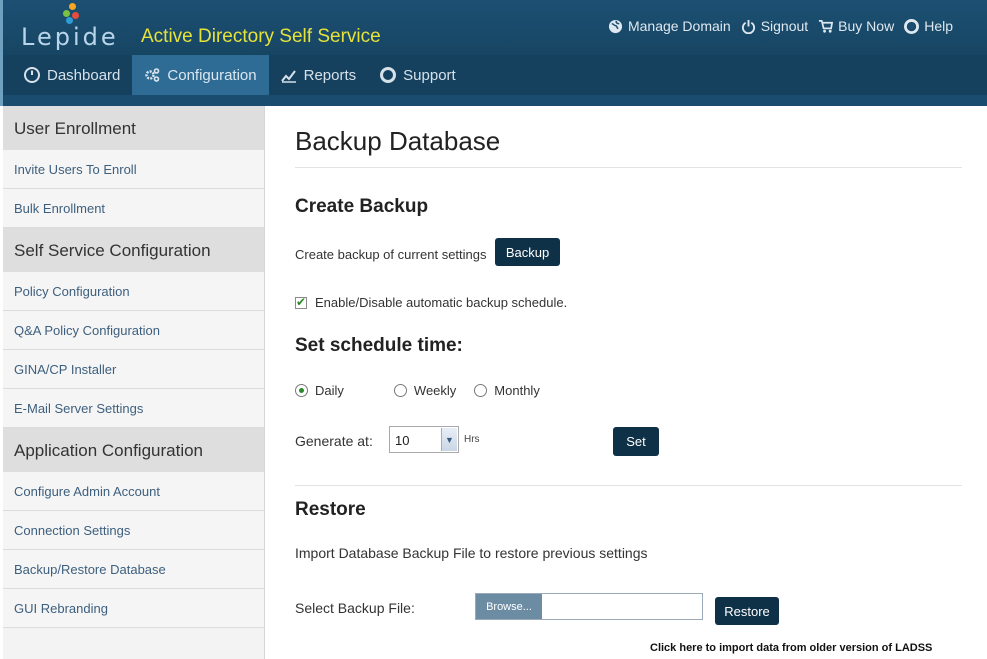  Describe the element at coordinates (493, 77) in the screenshot. I see `main-nav: Dashboard Configuration Reports Support` at that location.